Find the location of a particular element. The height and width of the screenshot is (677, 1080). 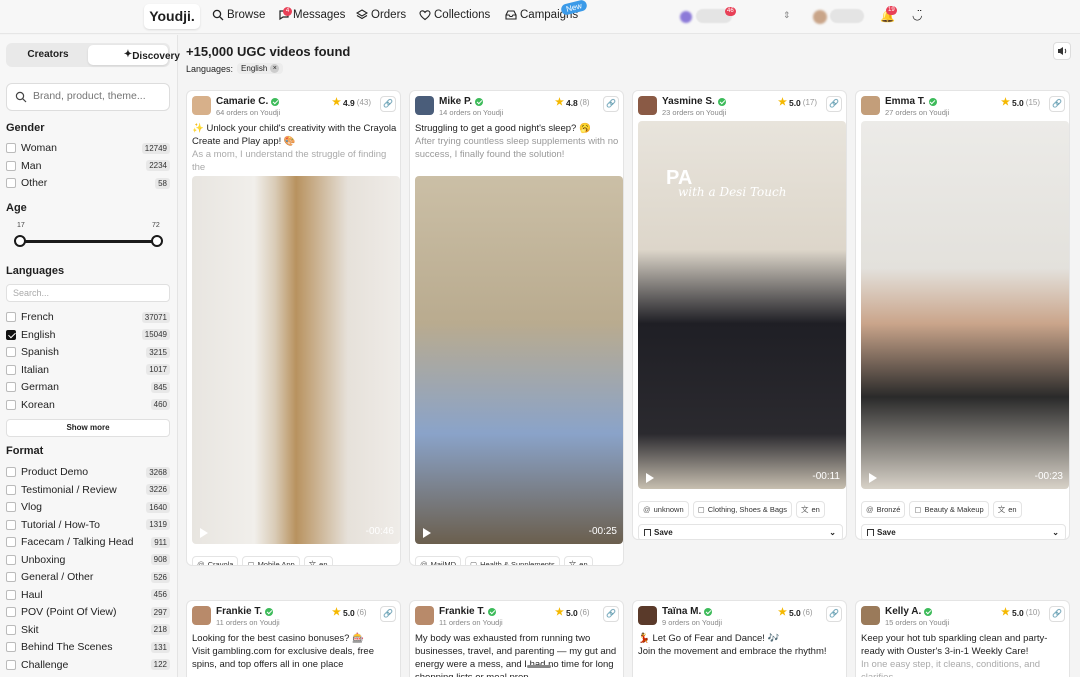

tag: @ Crayola is located at coordinates (215, 560).